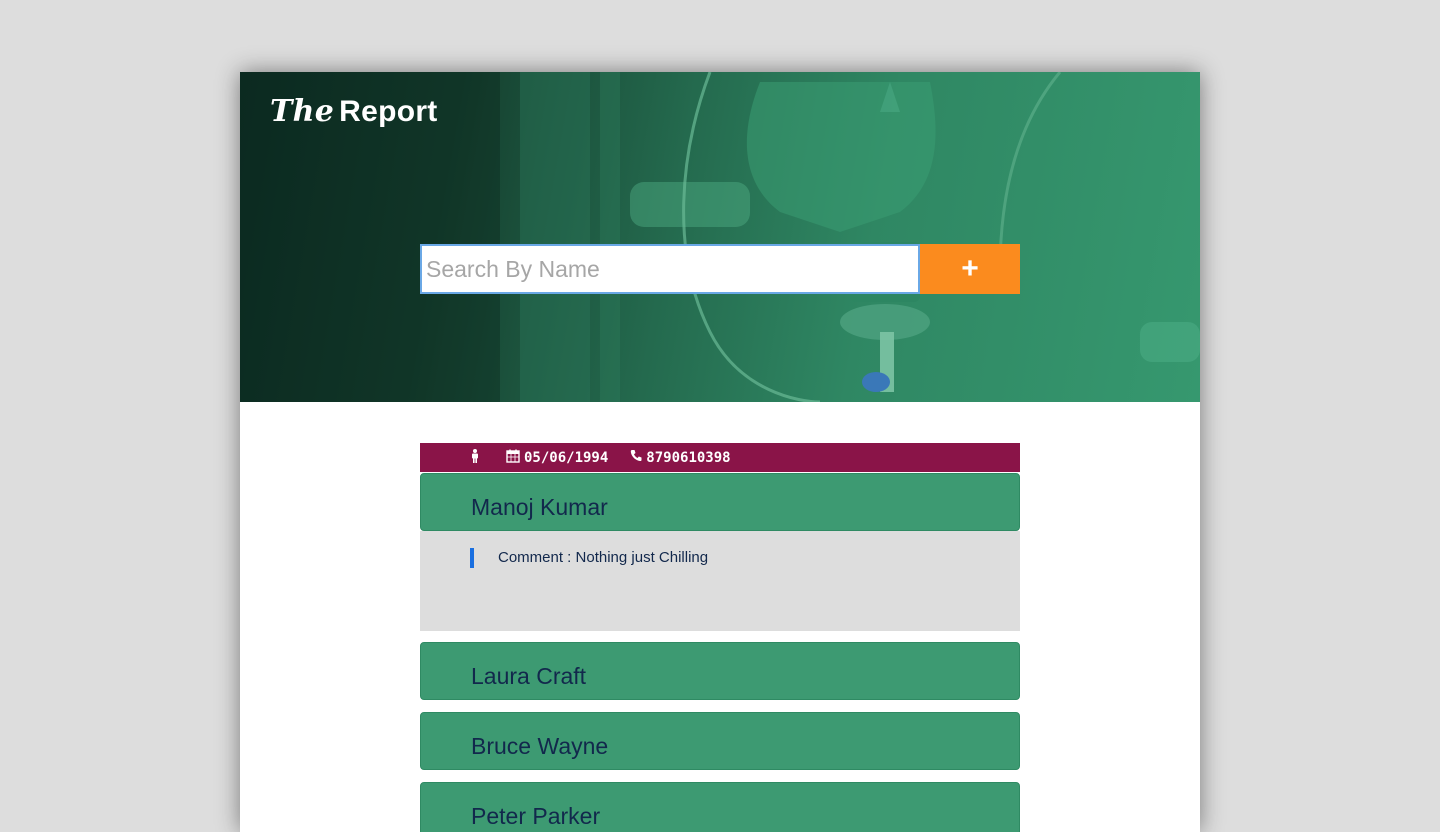 The image size is (1440, 832). Describe the element at coordinates (529, 676) in the screenshot. I see `person-name: Laura Craft` at that location.